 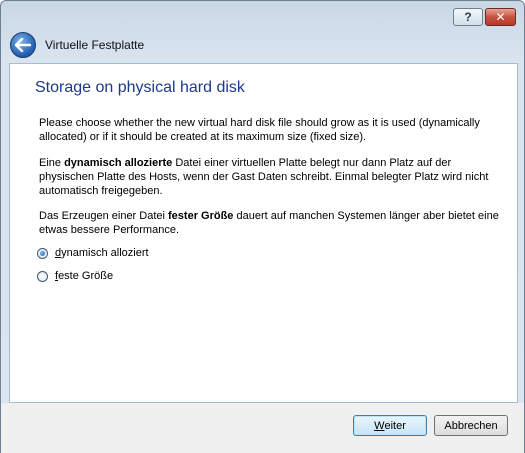 What do you see at coordinates (390, 425) in the screenshot?
I see `next-button: Weiter` at bounding box center [390, 425].